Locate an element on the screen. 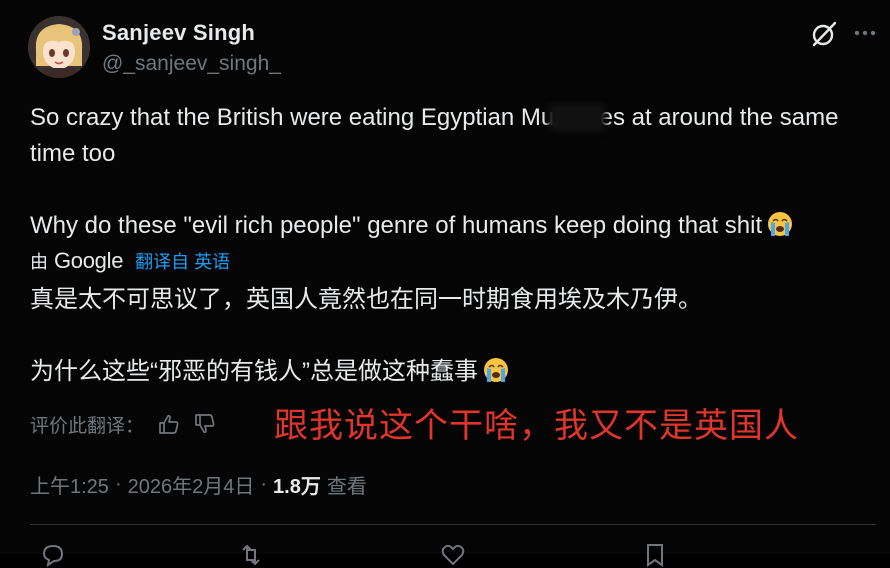 The image size is (890, 568). rate-translation-label: 评价此翻译： is located at coordinates (87, 426).